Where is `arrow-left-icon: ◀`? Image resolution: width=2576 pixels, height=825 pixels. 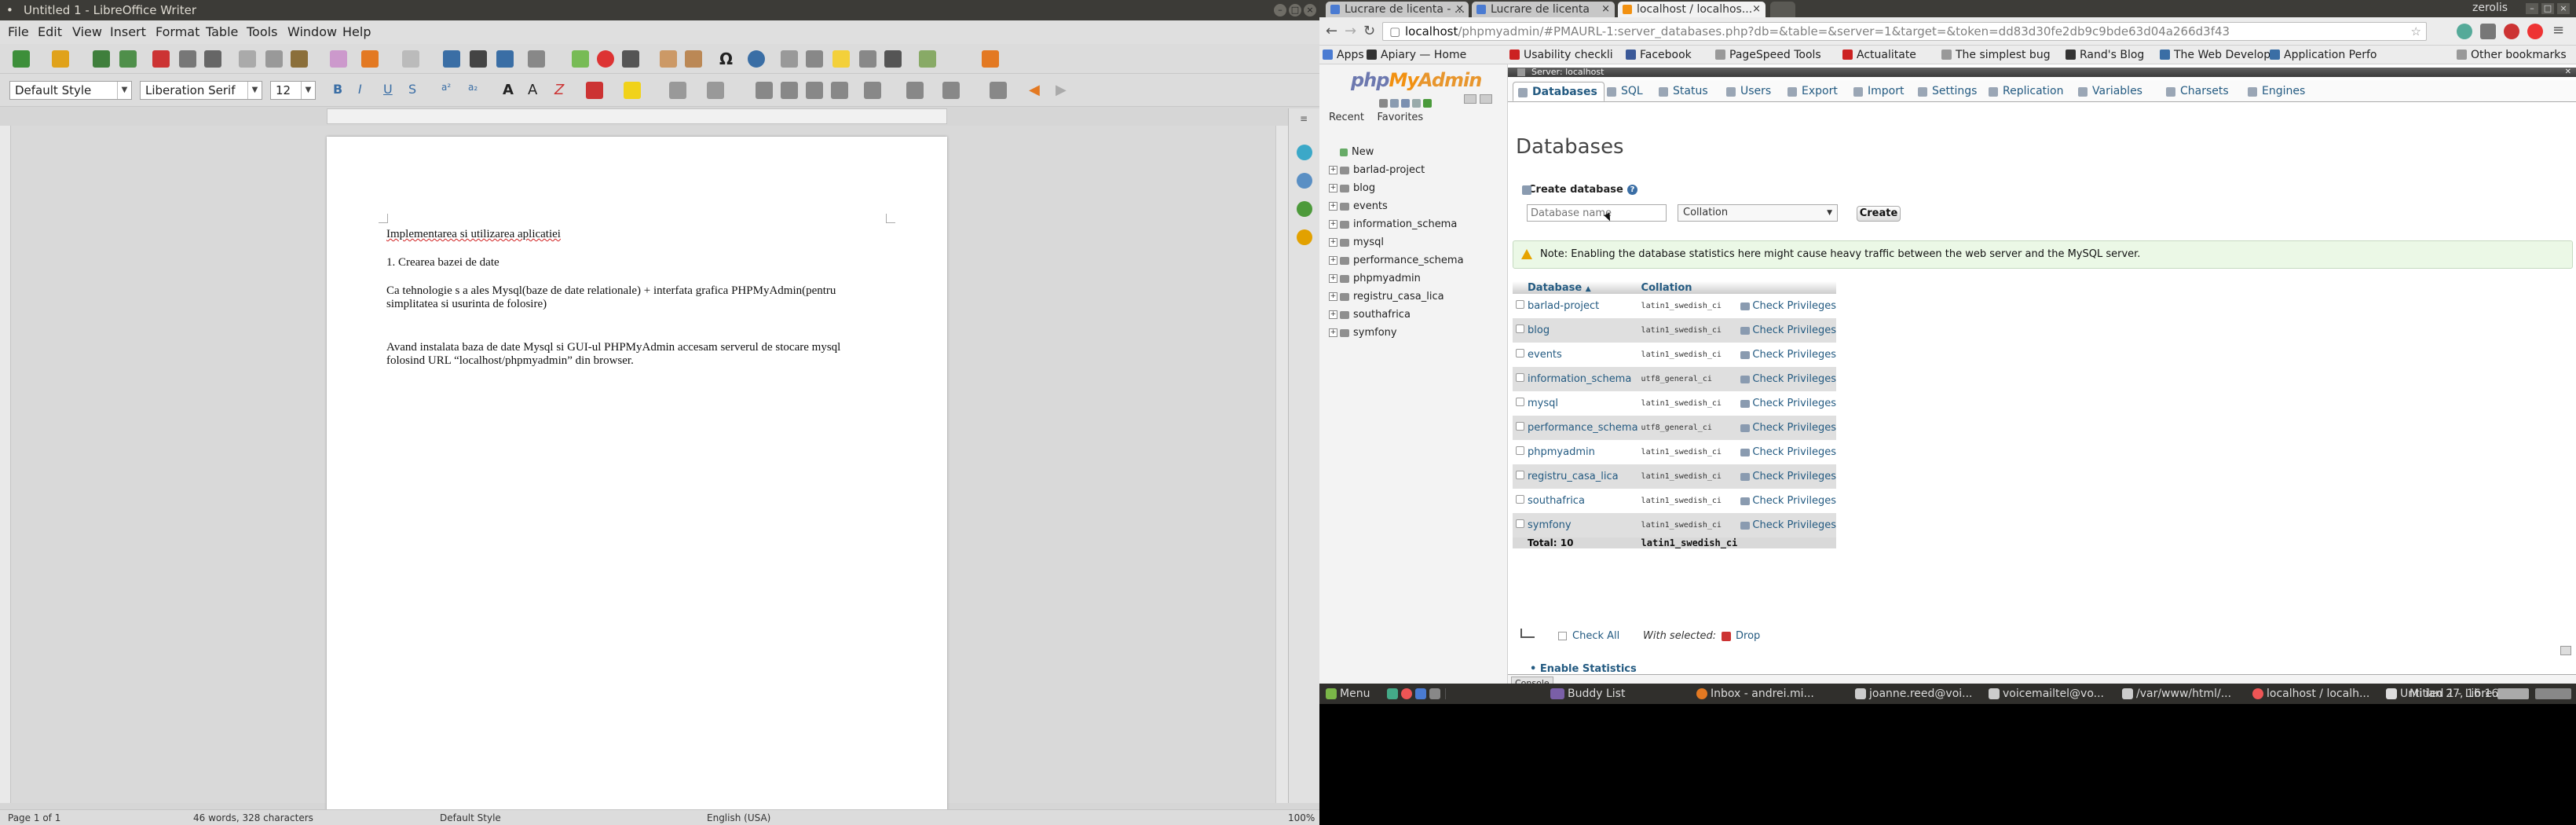
arrow-left-icon: ◀ is located at coordinates (1037, 90).